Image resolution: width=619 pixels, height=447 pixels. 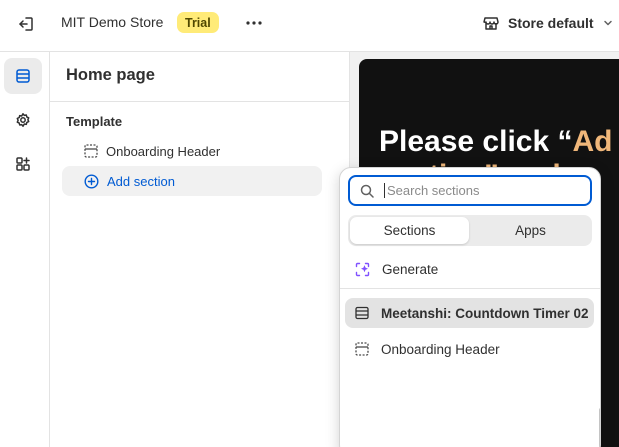 I want to click on preview-heading-accent: Ad, so click(x=592, y=141).